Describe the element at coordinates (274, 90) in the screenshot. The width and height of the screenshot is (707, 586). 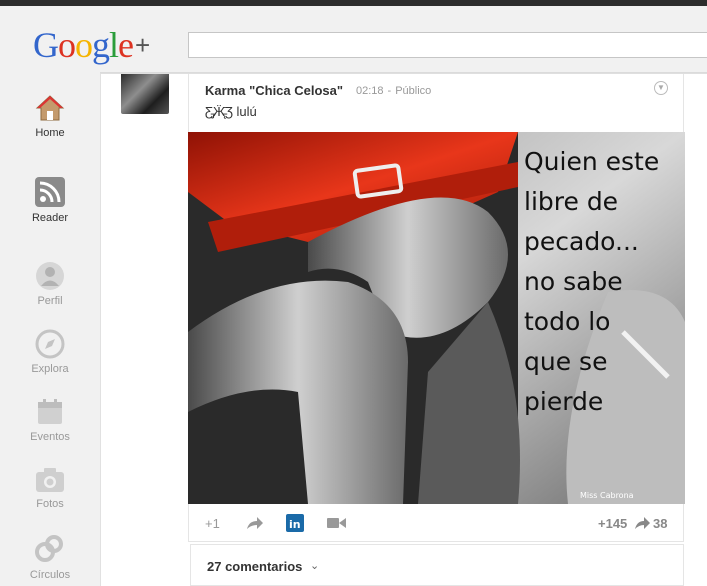
I see `post-author-name: Karma "Chica Celosa"` at that location.